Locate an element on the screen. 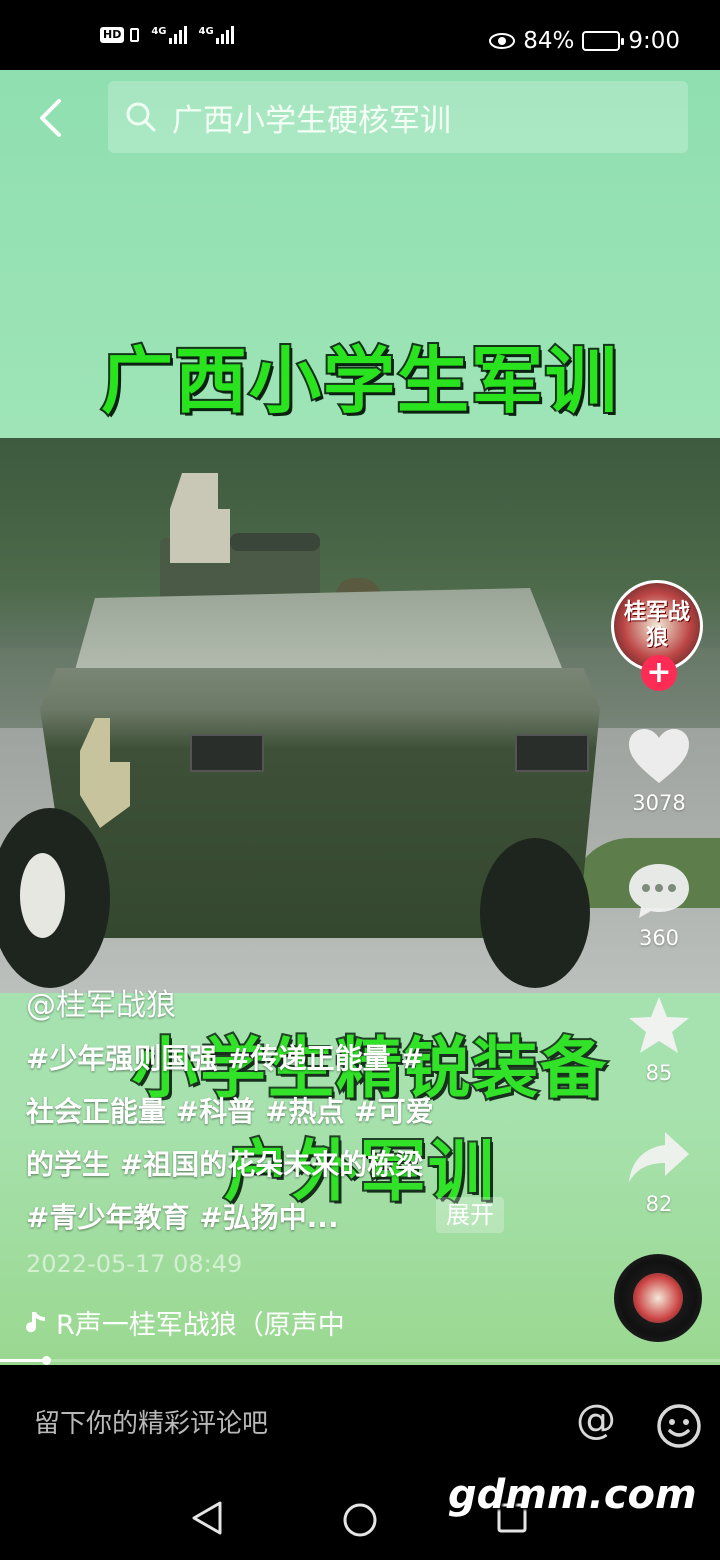 This screenshot has width=720, height=1560. comment-button: 360 is located at coordinates (659, 905).